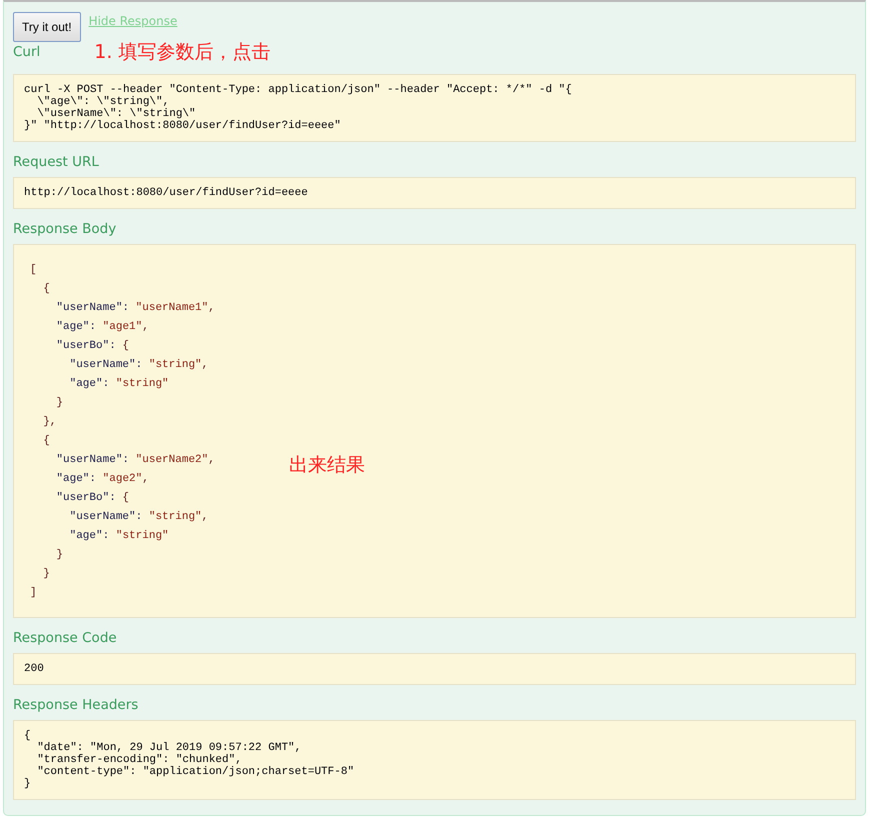  I want to click on code-line: 200, so click(34, 669).